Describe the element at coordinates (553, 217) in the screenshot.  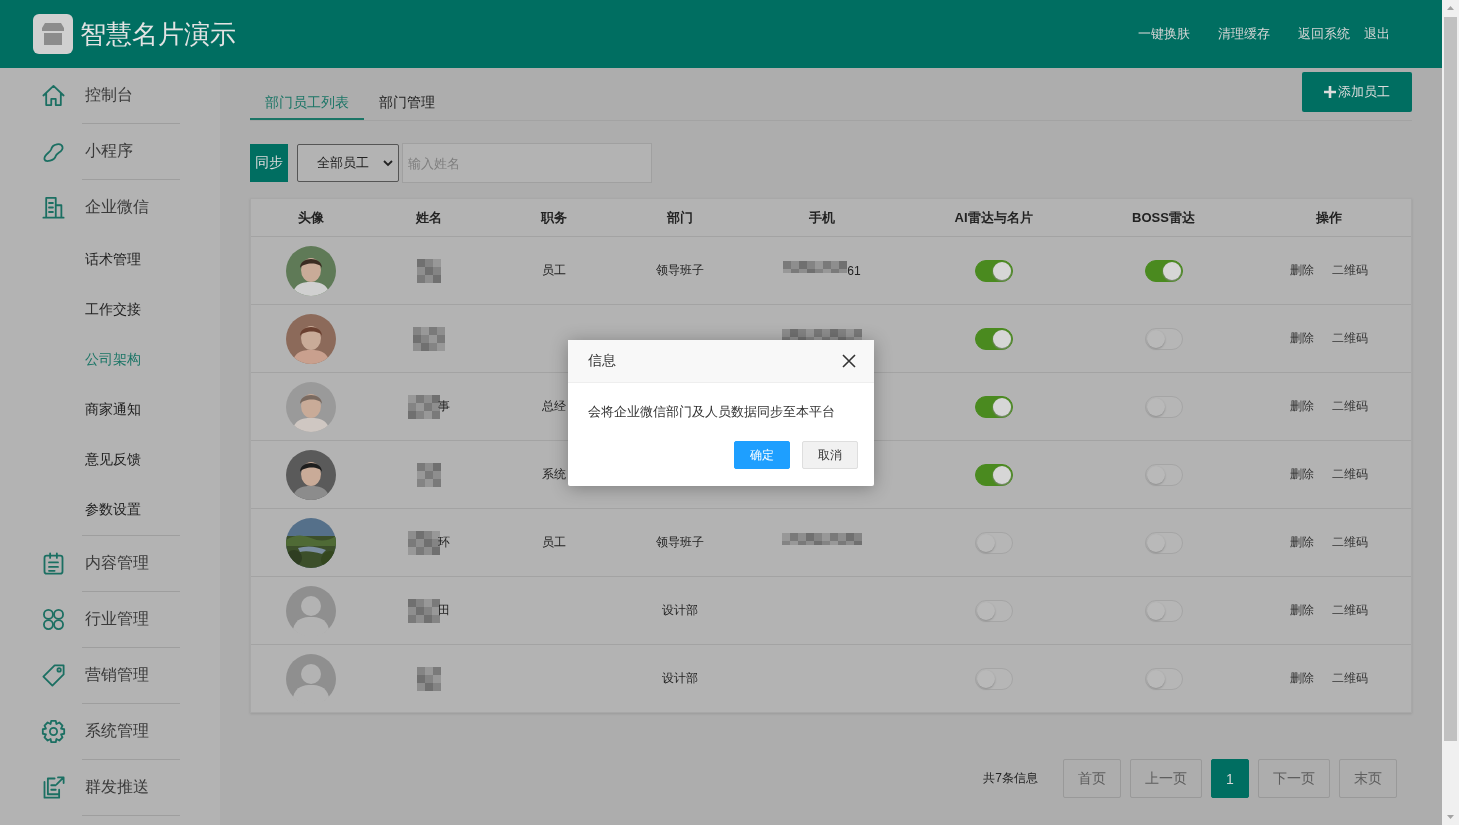
I see `column-header: 职务` at that location.